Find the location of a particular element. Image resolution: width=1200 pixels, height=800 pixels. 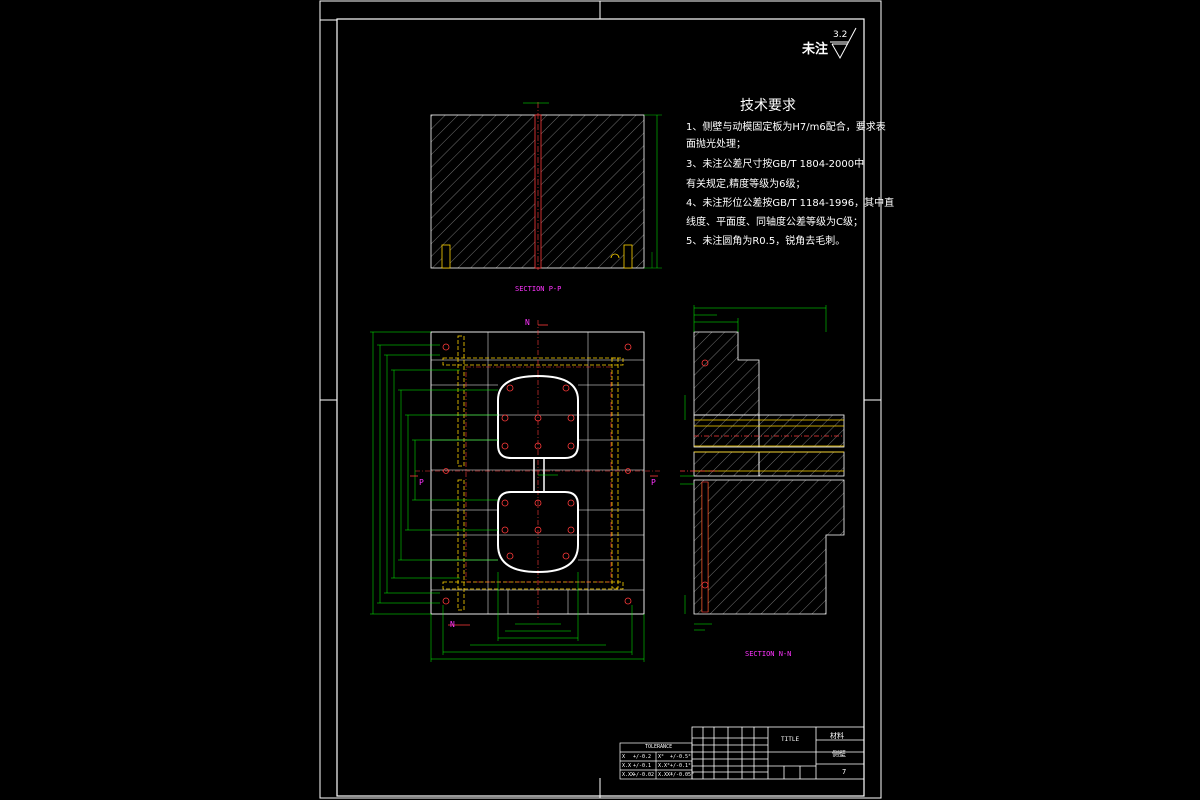

tolerance-cell: X° is located at coordinates (661, 757).